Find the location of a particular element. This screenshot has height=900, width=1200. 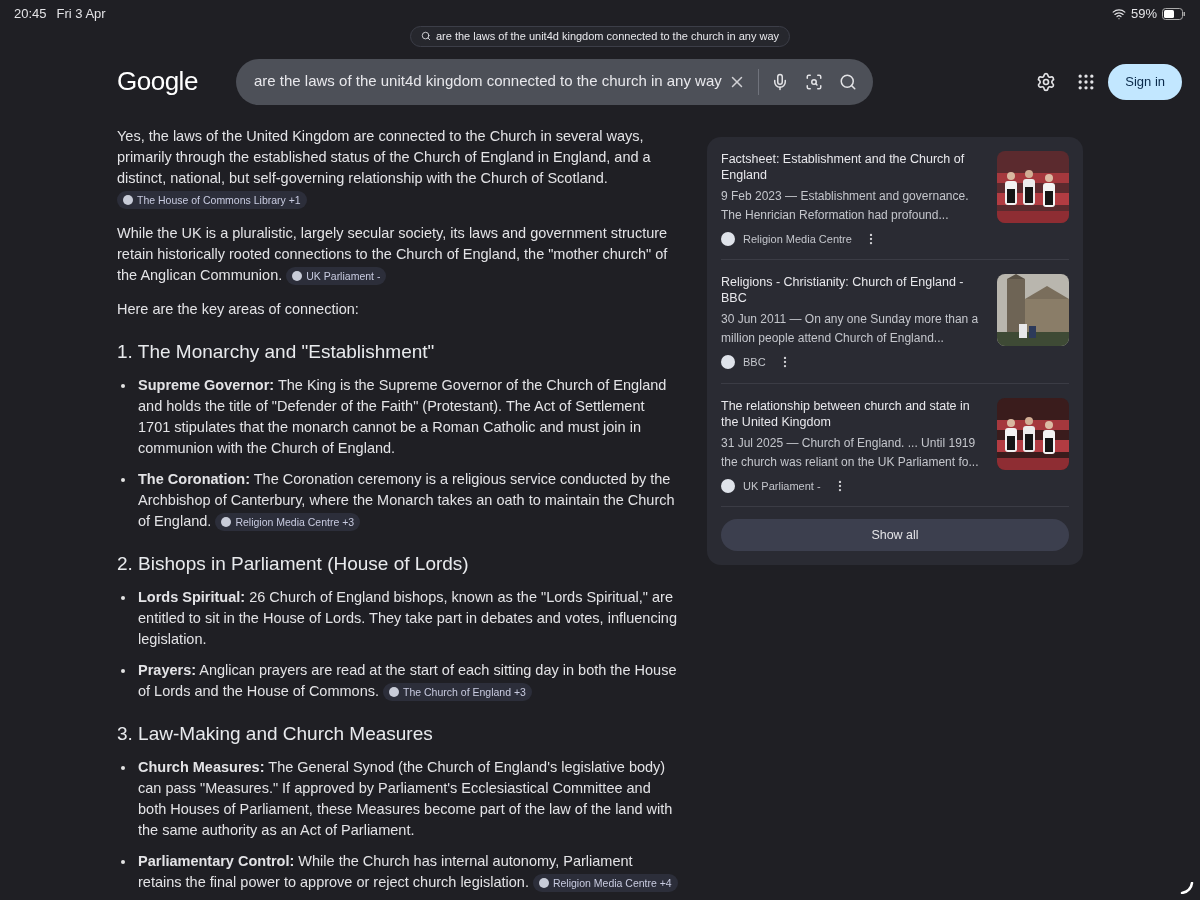

answer-paragraph: Yes, the laws of the United Kingdom are connected to the Church in several ways, primarily through the established status of the Church of England in England, and a distinct, national, but self-governing relationship with the Church of Scotland. The House of Commons Library +1 is located at coordinates (398, 167).